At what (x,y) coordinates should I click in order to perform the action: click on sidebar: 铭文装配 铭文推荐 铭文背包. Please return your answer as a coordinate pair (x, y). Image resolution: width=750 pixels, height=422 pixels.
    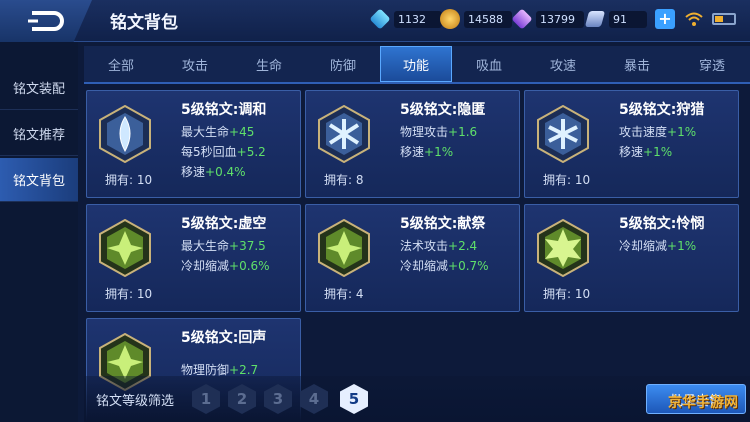
    Looking at the image, I should click on (39, 232).